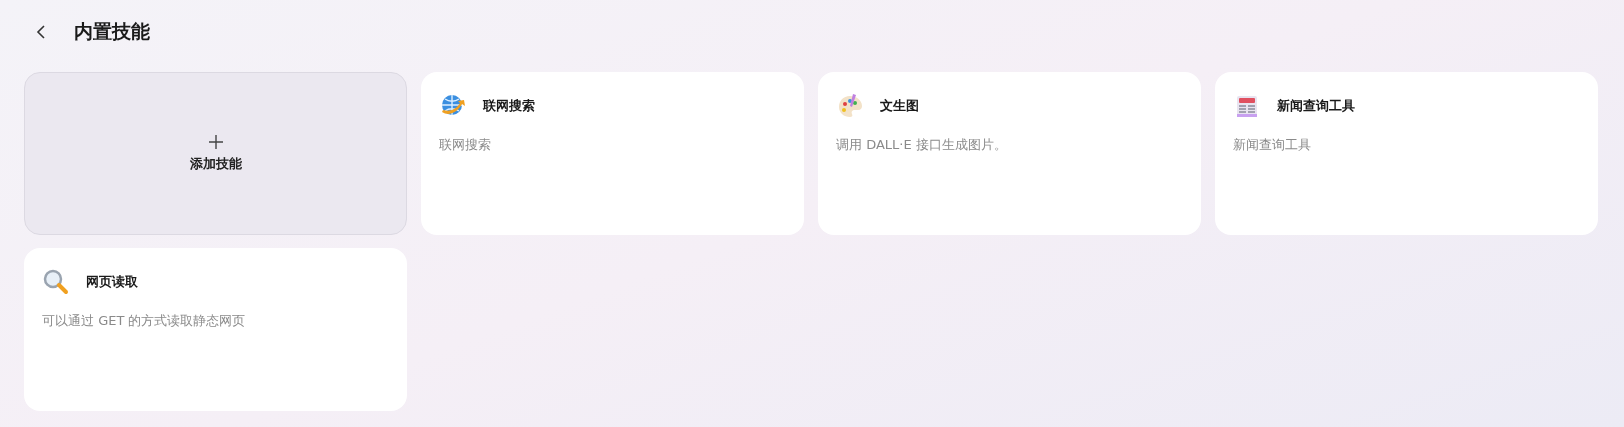  Describe the element at coordinates (215, 163) in the screenshot. I see `add-skill-label: 添加技能` at that location.